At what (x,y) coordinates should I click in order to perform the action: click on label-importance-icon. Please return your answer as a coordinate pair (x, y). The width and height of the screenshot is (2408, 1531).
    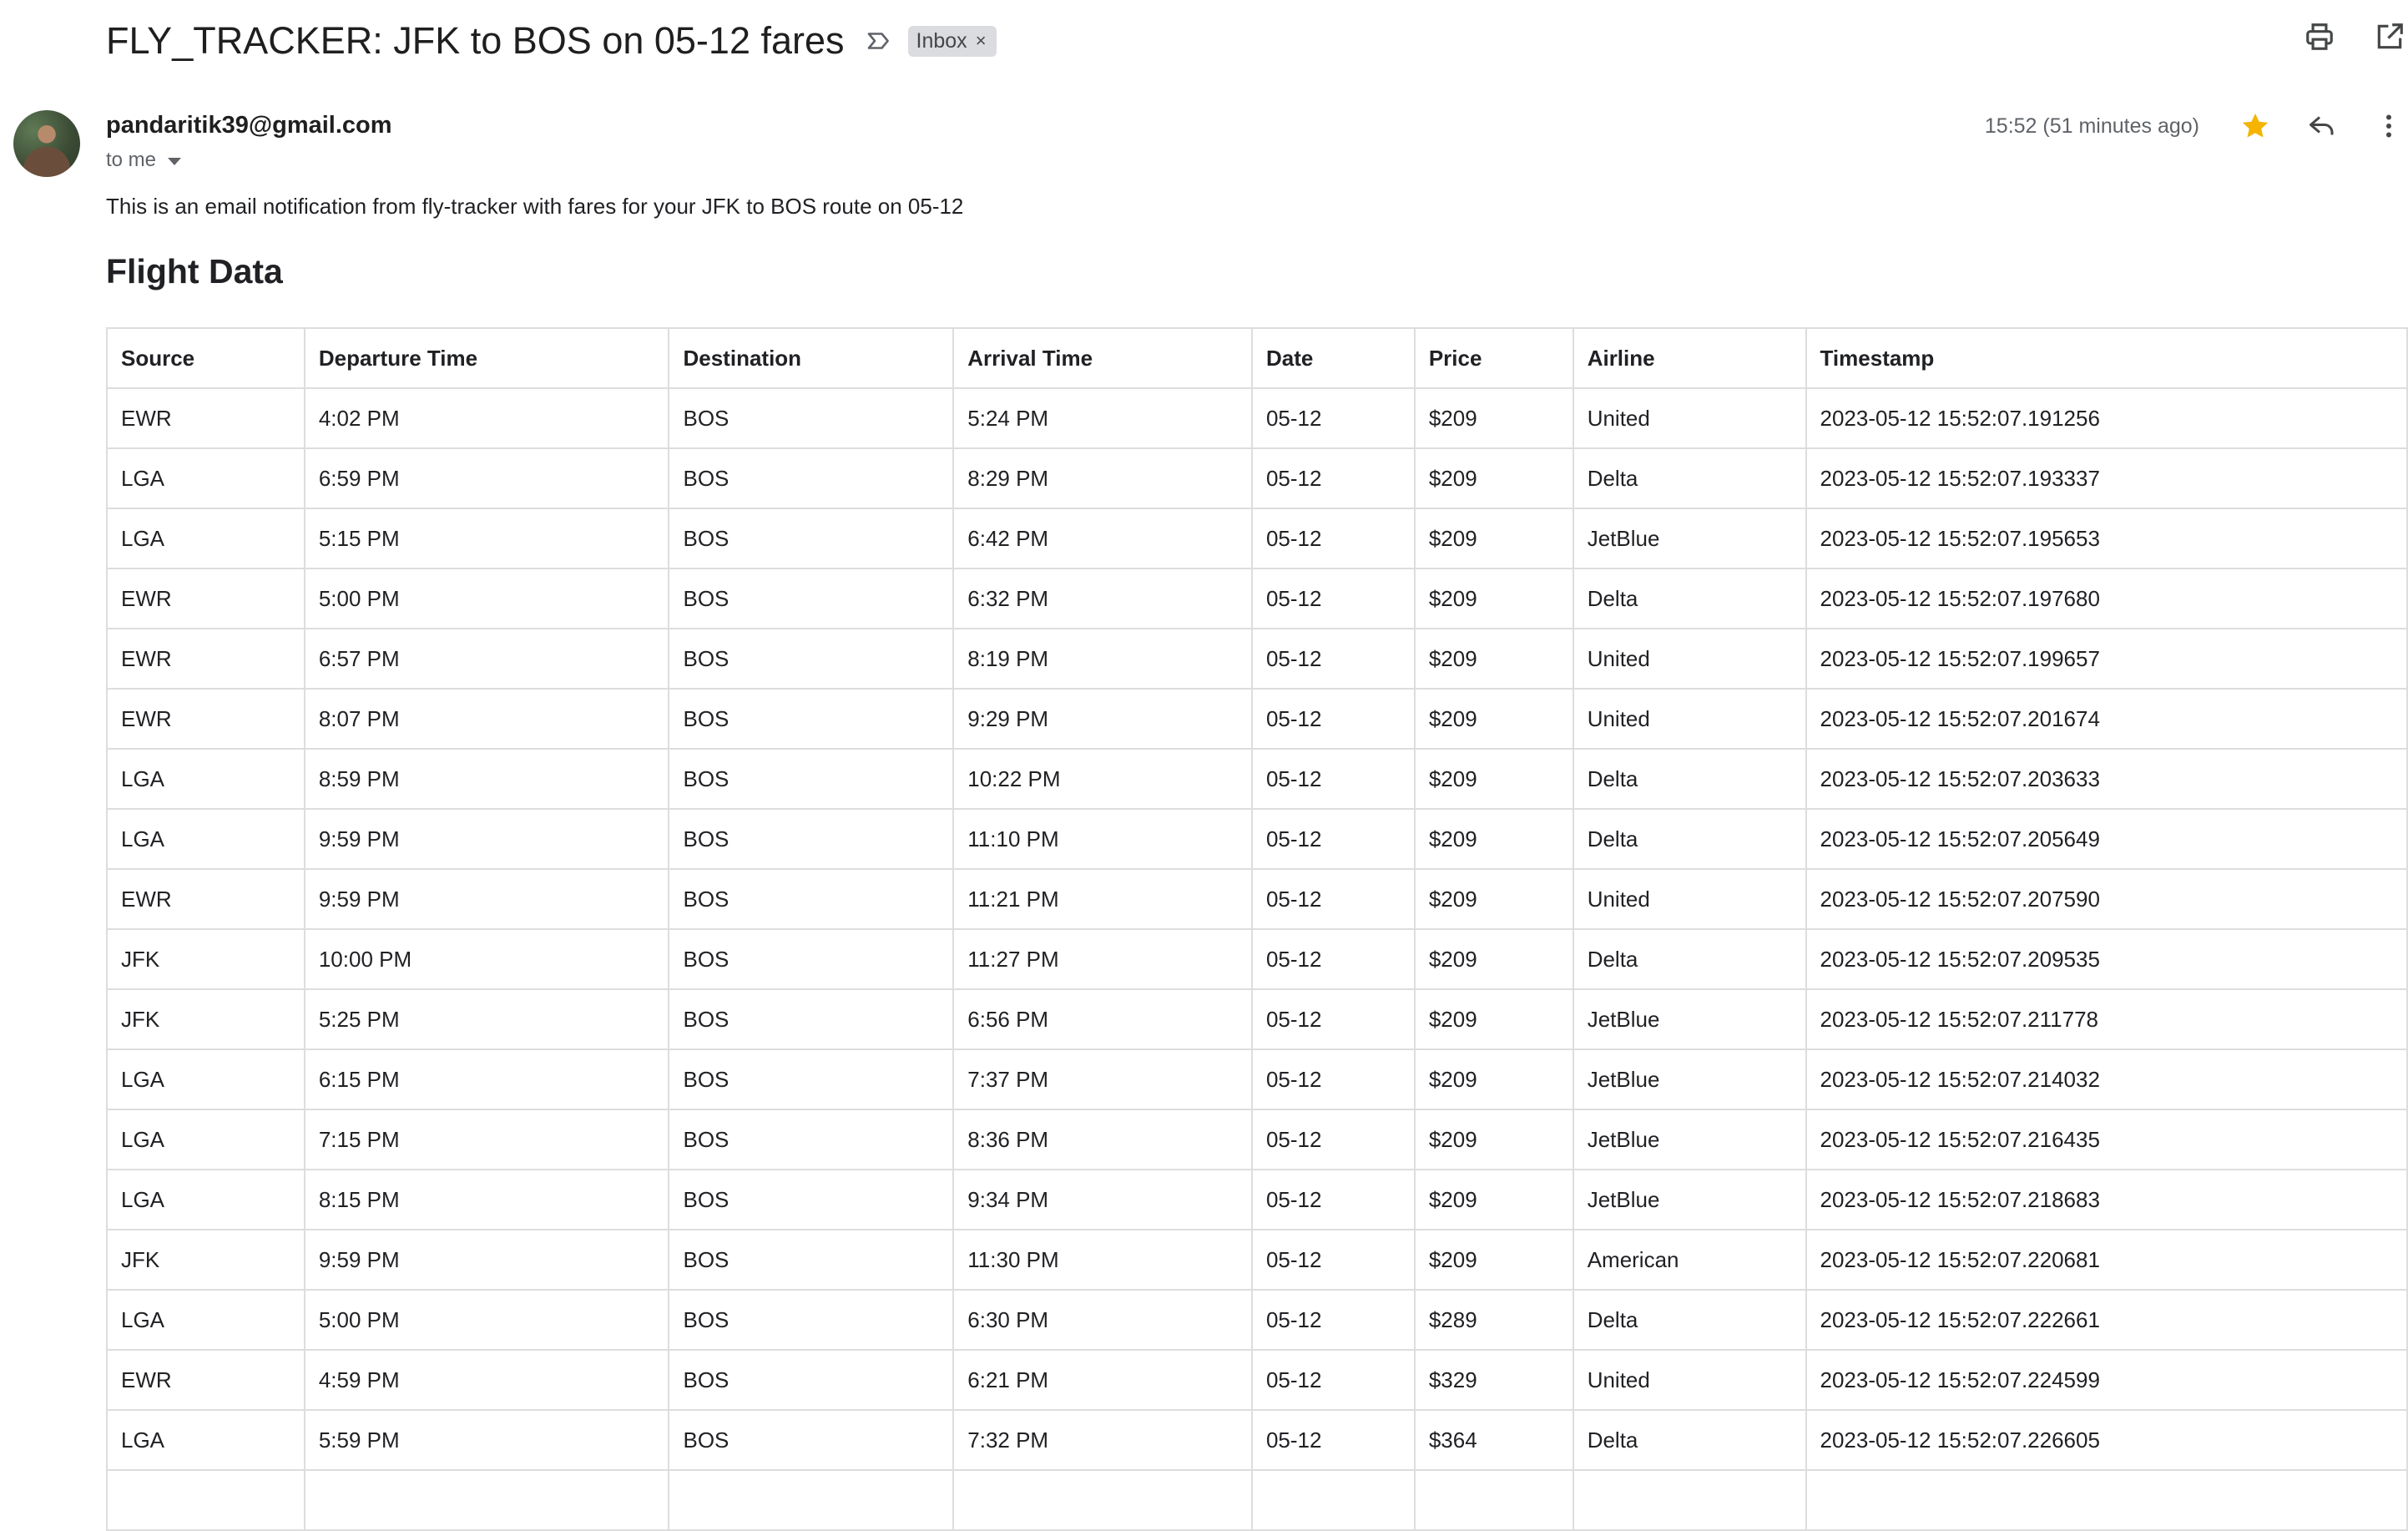
    Looking at the image, I should click on (879, 41).